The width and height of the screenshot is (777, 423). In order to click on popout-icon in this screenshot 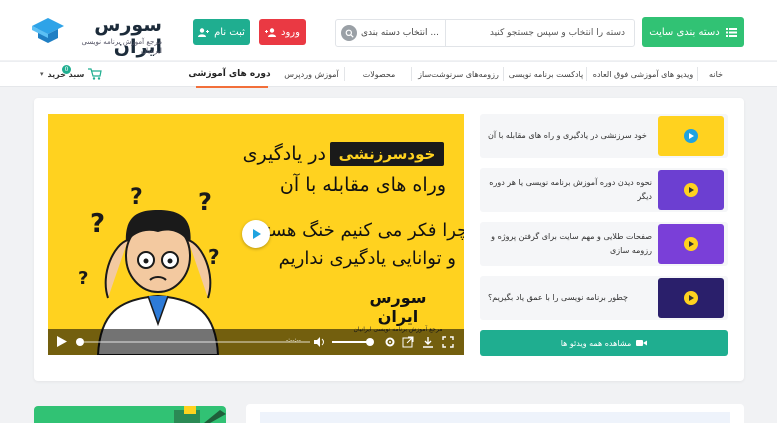, I will do `click(408, 342)`.